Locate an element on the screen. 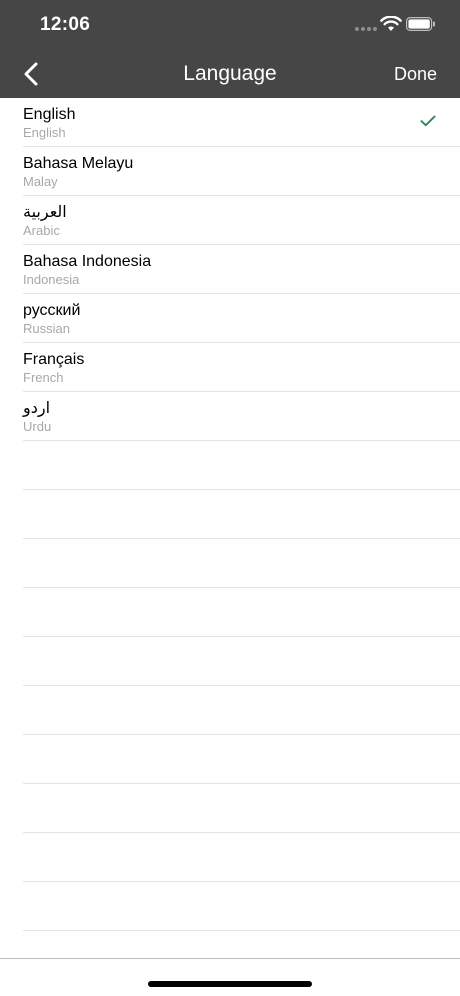  checkmark-icon is located at coordinates (428, 121).